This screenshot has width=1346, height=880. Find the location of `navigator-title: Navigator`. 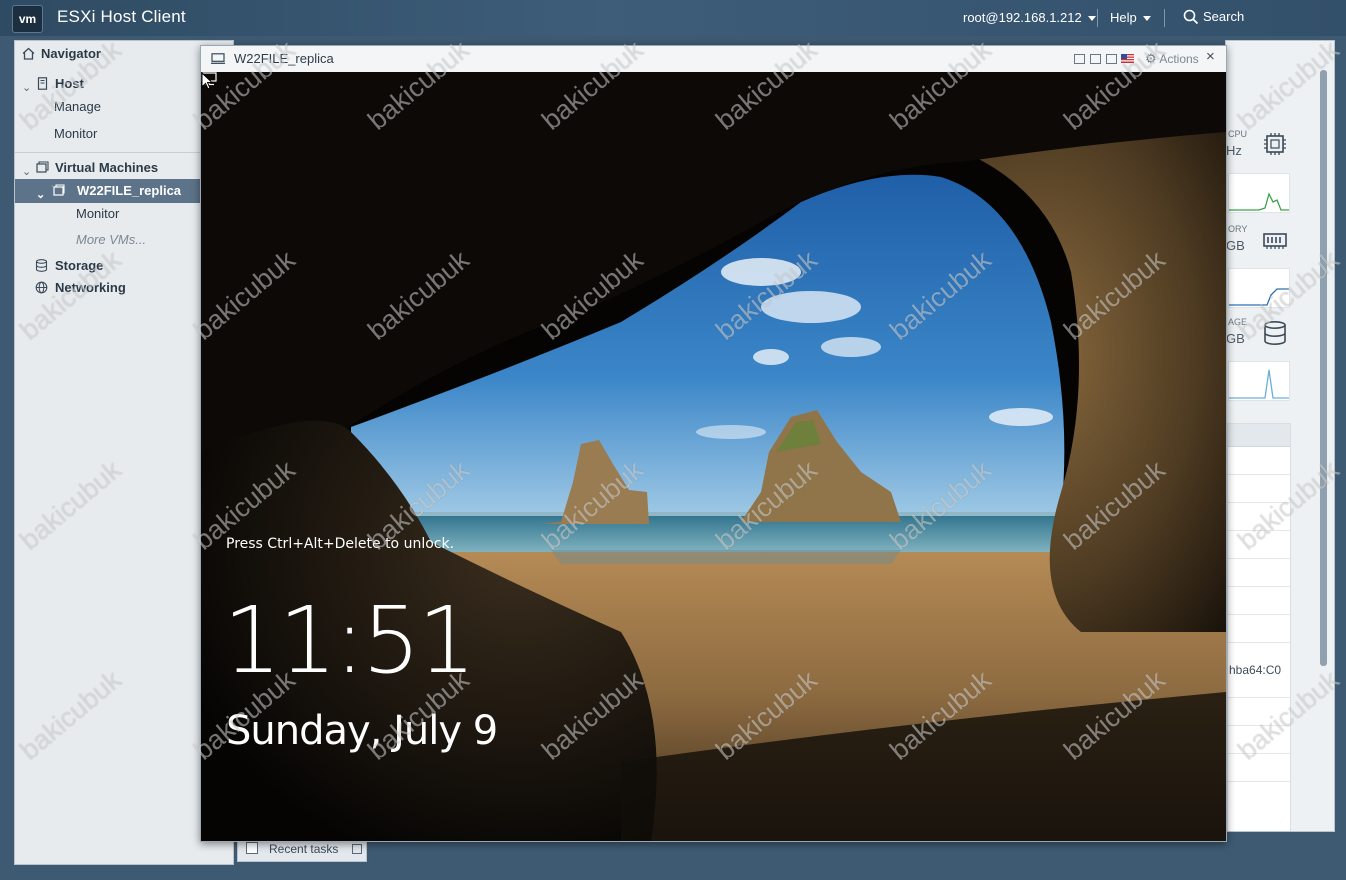

navigator-title: Navigator is located at coordinates (71, 53).